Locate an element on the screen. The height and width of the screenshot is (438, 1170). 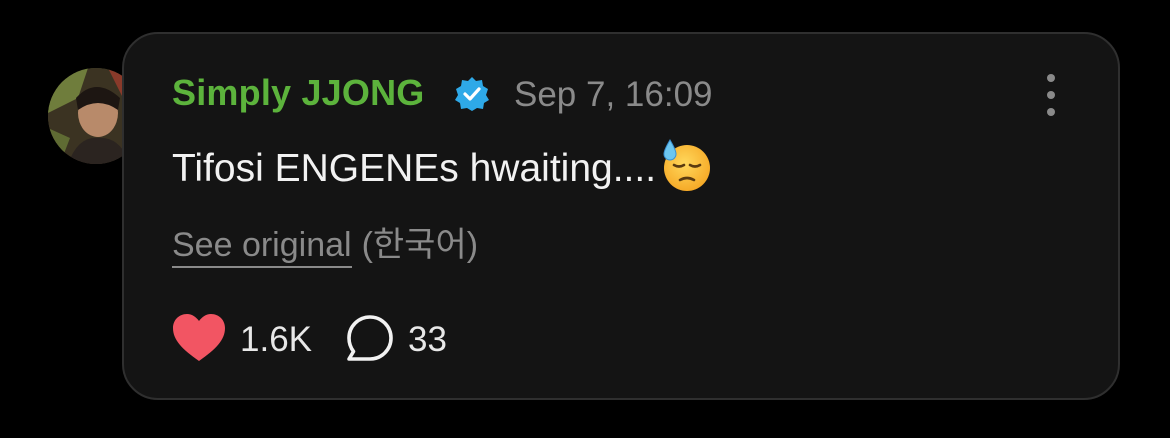
translation-note: See original (한국어) is located at coordinates (325, 242).